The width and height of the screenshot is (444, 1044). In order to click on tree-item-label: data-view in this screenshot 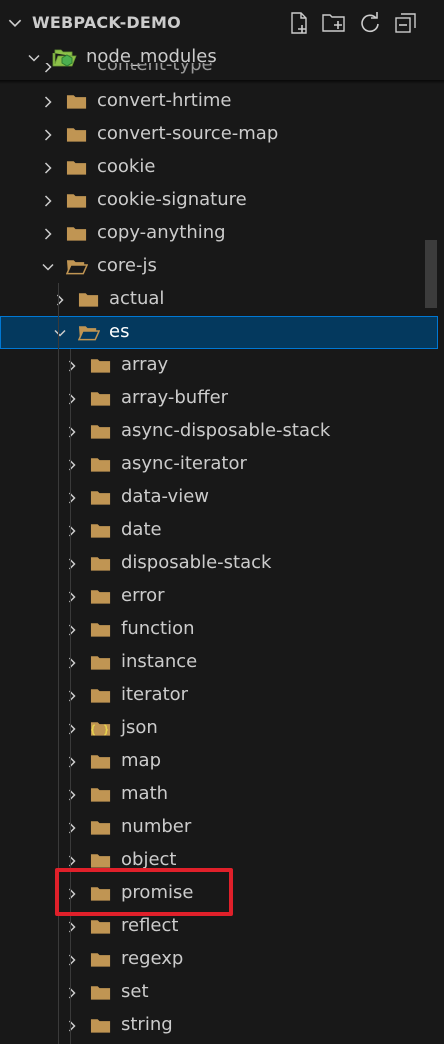, I will do `click(165, 496)`.